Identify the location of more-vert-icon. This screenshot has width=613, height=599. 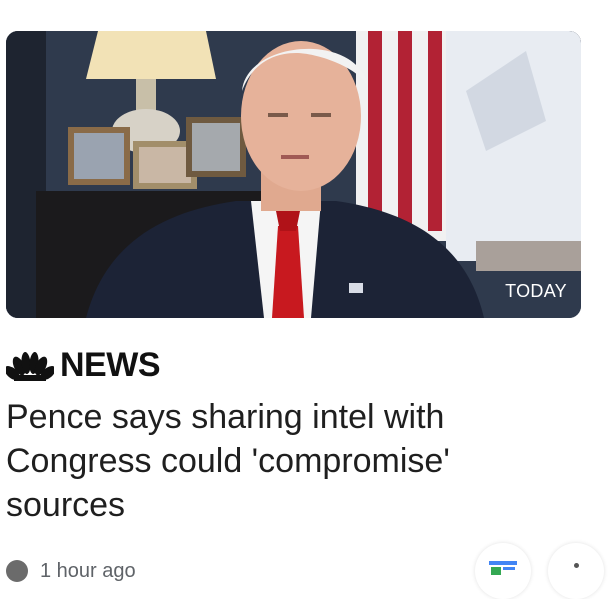
(576, 565).